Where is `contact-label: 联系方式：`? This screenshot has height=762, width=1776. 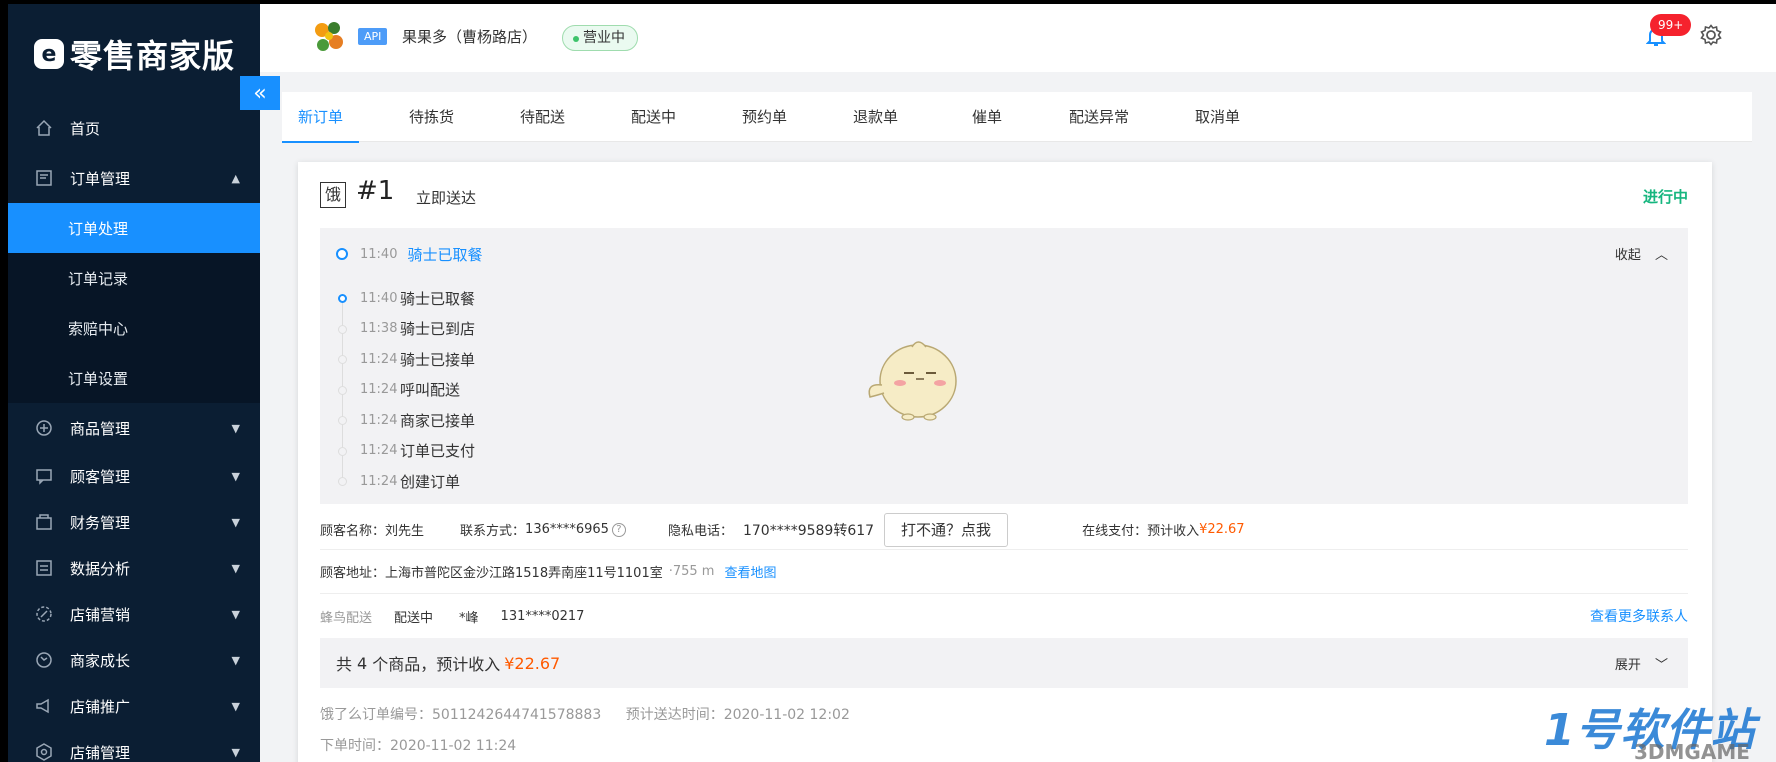
contact-label: 联系方式： is located at coordinates (493, 531).